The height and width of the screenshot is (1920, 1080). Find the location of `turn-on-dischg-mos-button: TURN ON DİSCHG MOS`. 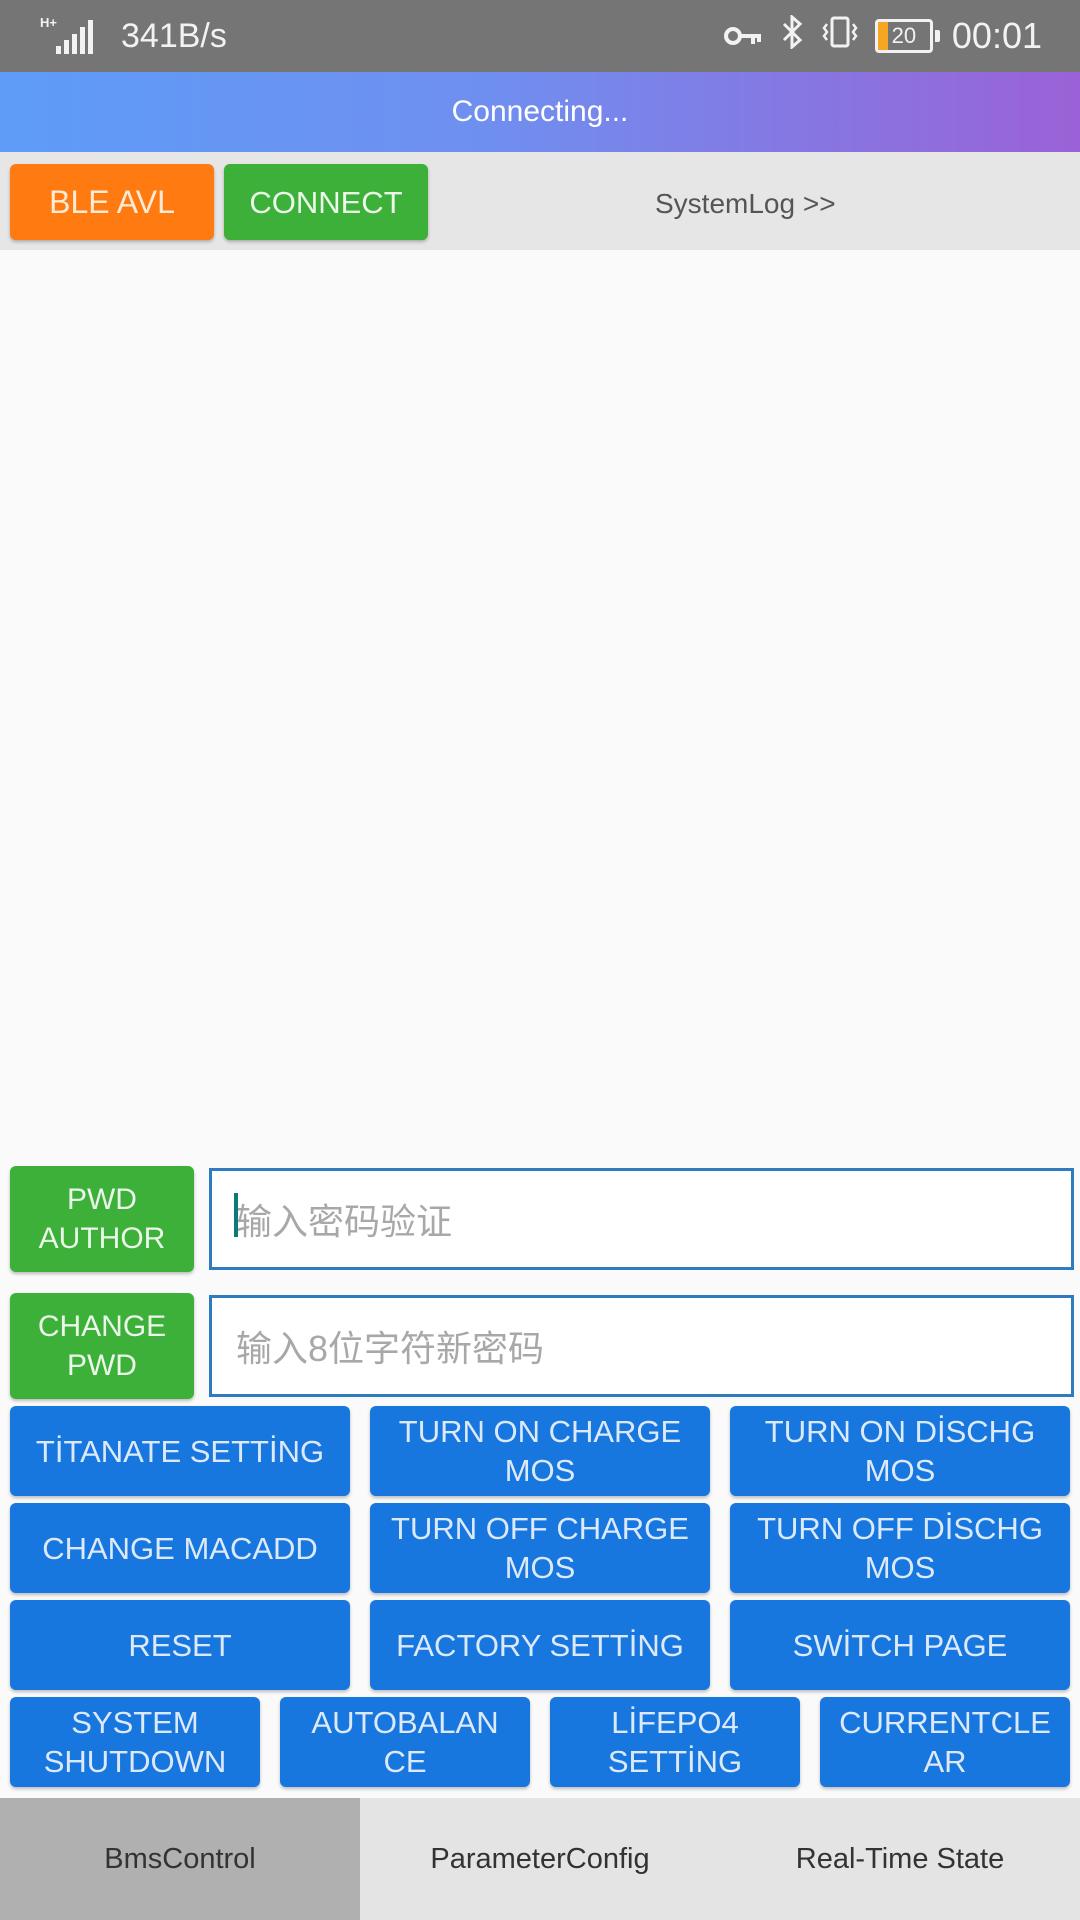

turn-on-dischg-mos-button: TURN ON DİSCHG MOS is located at coordinates (900, 1451).